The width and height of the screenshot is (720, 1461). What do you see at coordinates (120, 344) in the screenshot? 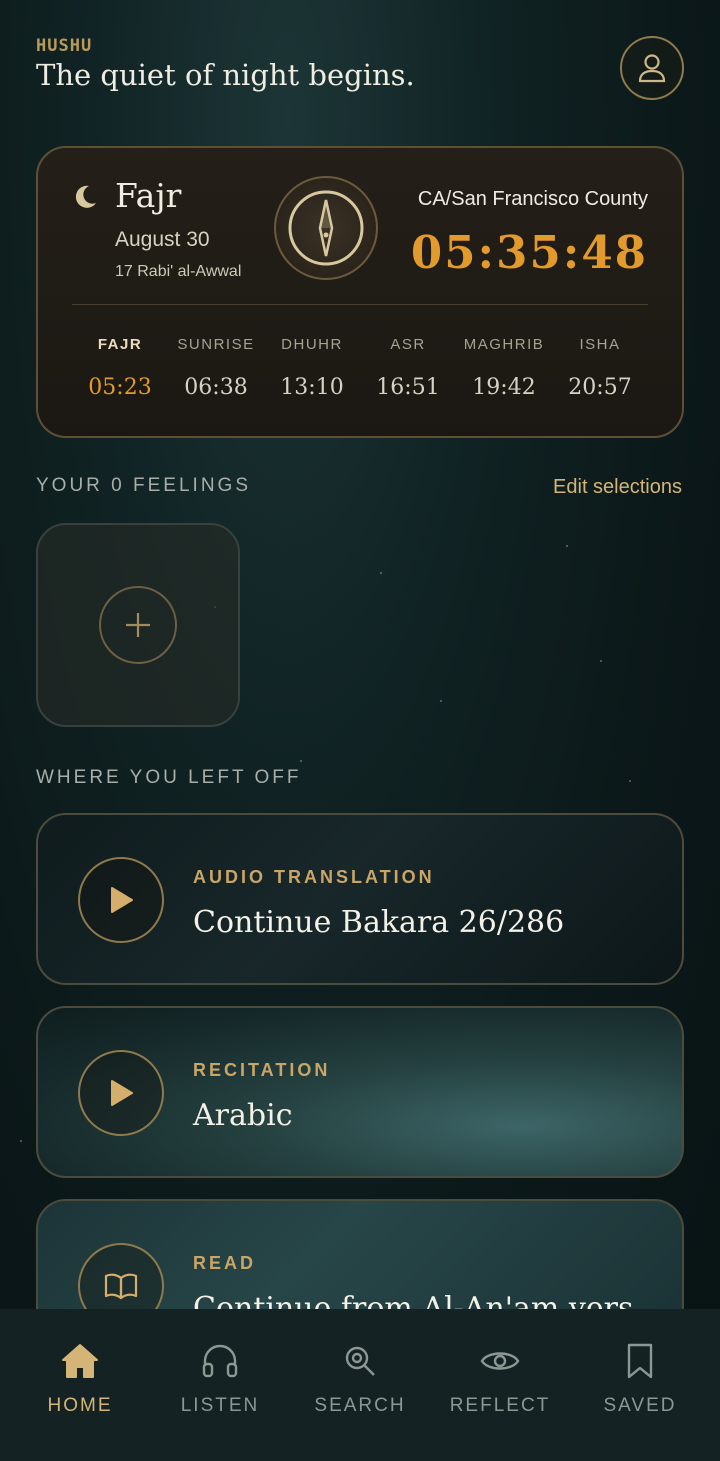
I see `prayer-time-label: FAJR` at bounding box center [120, 344].